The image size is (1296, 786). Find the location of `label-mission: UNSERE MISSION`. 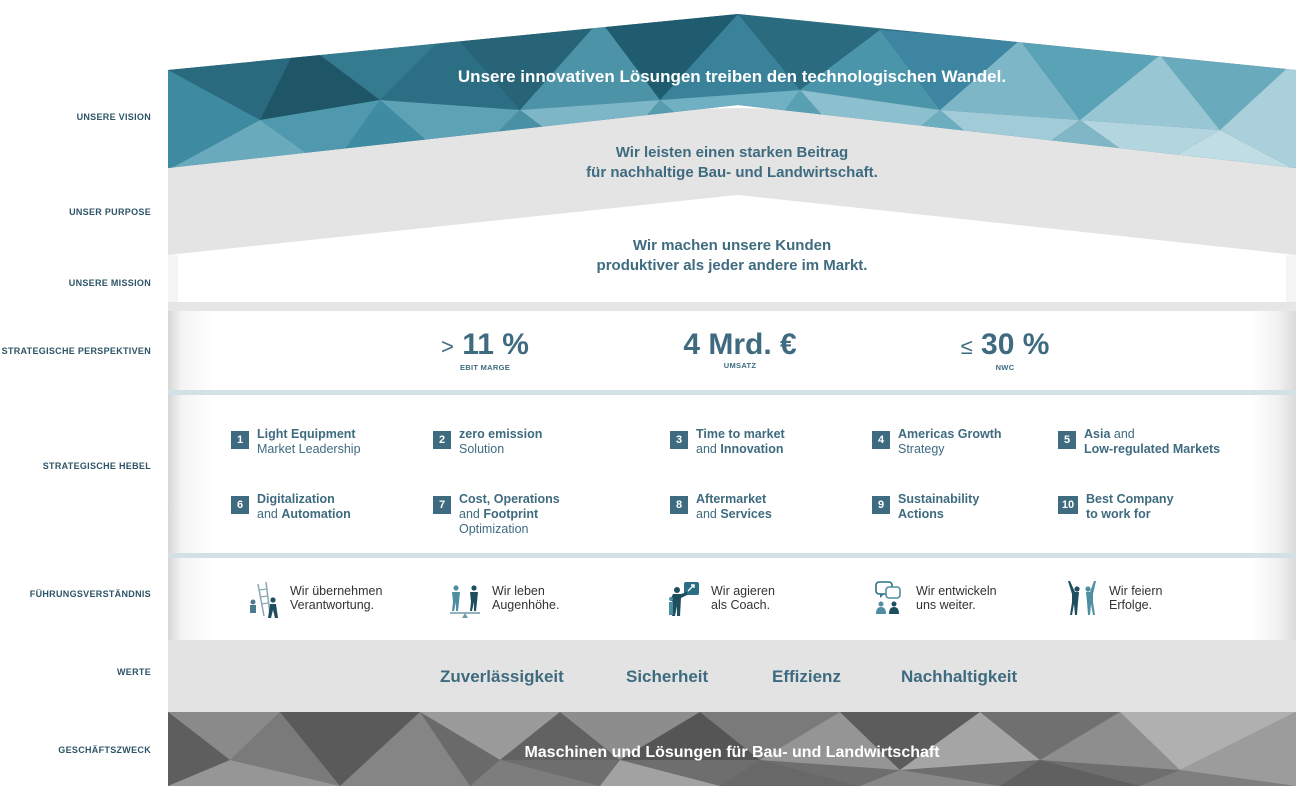

label-mission: UNSERE MISSION is located at coordinates (109, 283).